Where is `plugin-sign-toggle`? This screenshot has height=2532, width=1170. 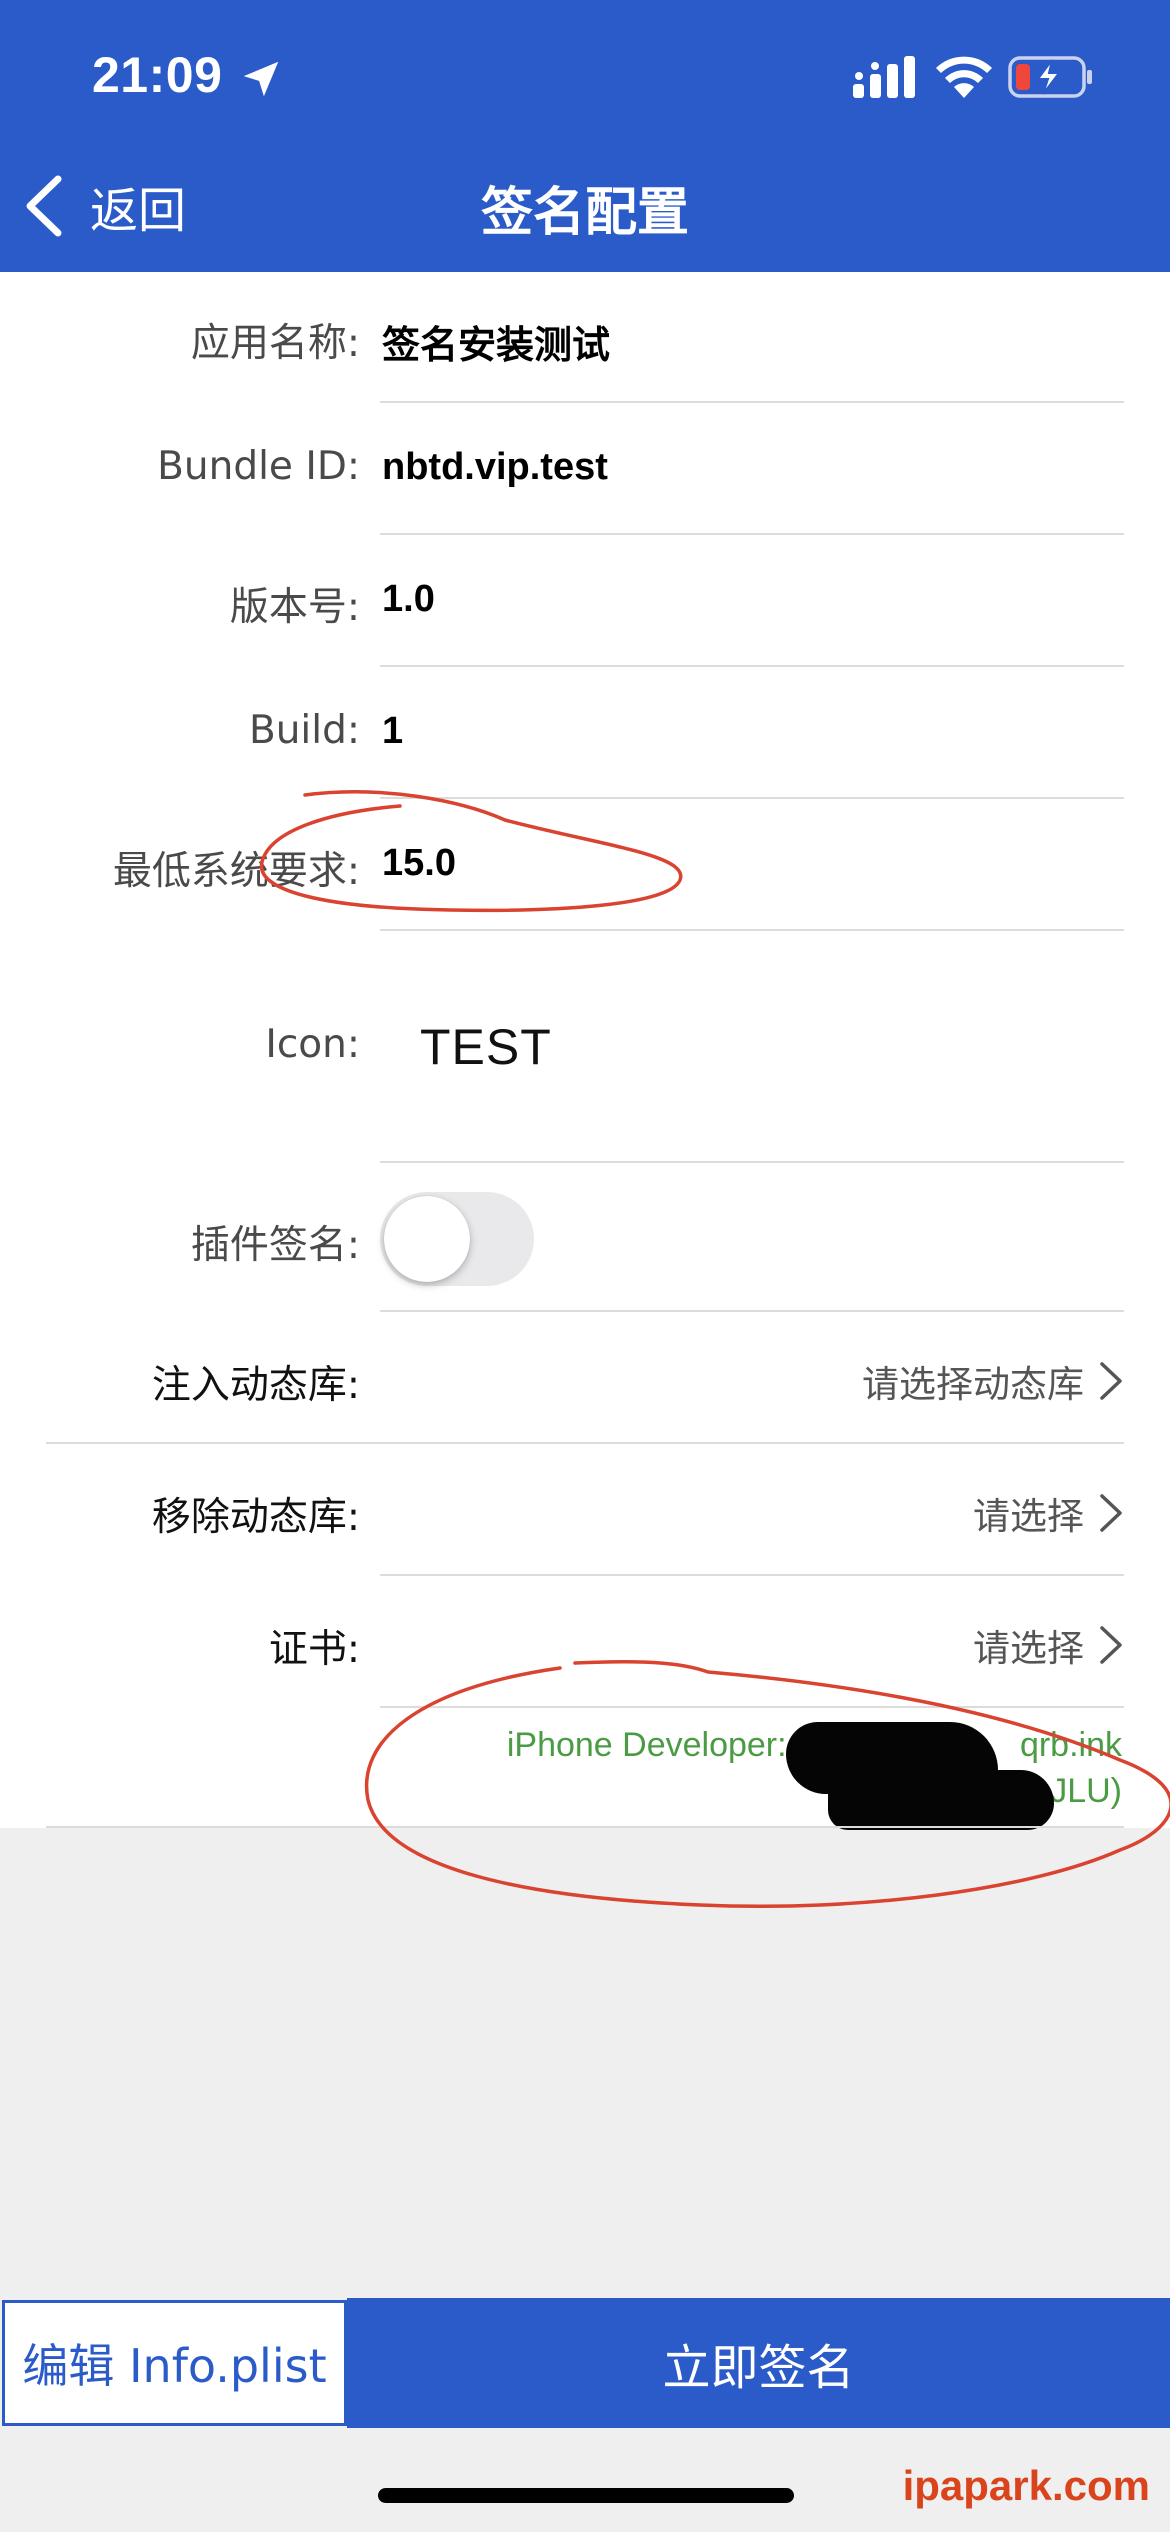
plugin-sign-toggle is located at coordinates (457, 1239).